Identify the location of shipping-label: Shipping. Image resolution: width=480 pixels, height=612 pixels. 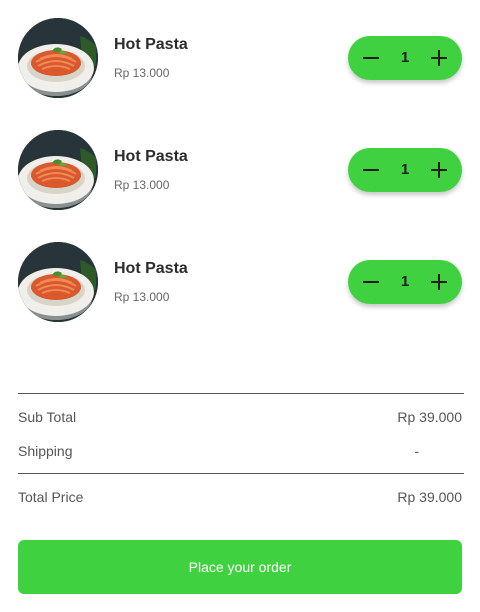
(45, 451).